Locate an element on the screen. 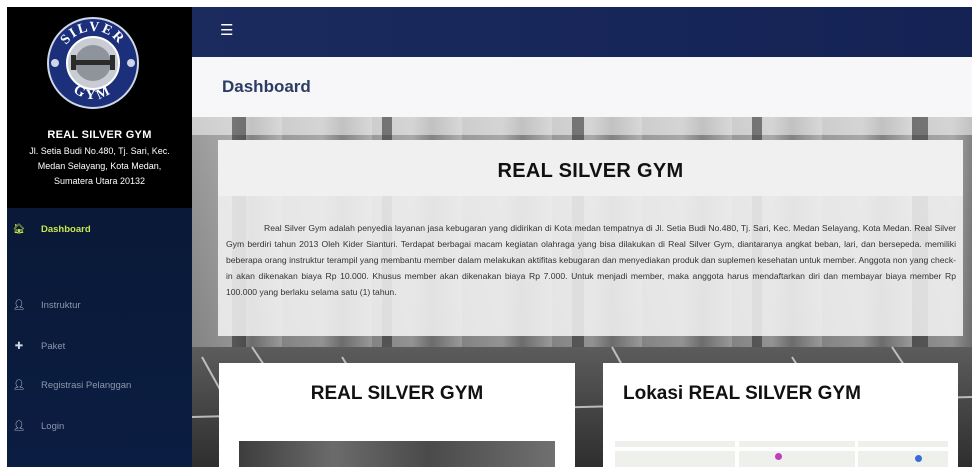 This screenshot has width=972, height=467. sidebar-item-label: Dashboard is located at coordinates (66, 229).